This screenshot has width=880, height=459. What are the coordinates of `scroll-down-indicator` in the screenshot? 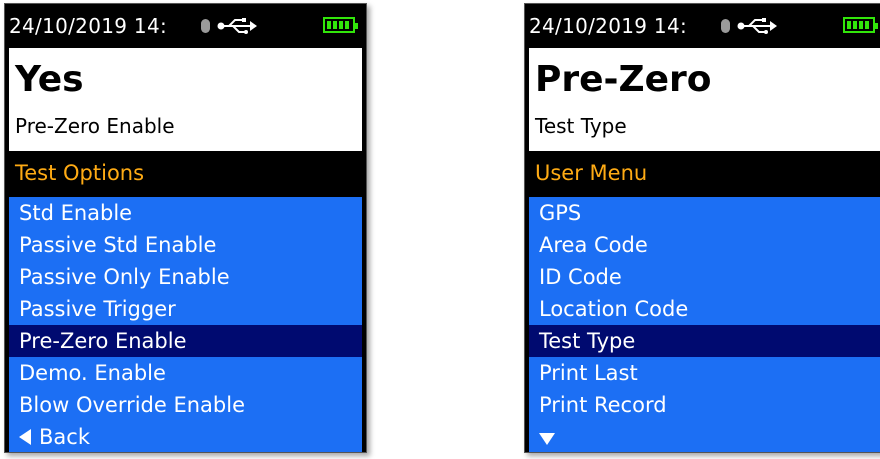 It's located at (704, 436).